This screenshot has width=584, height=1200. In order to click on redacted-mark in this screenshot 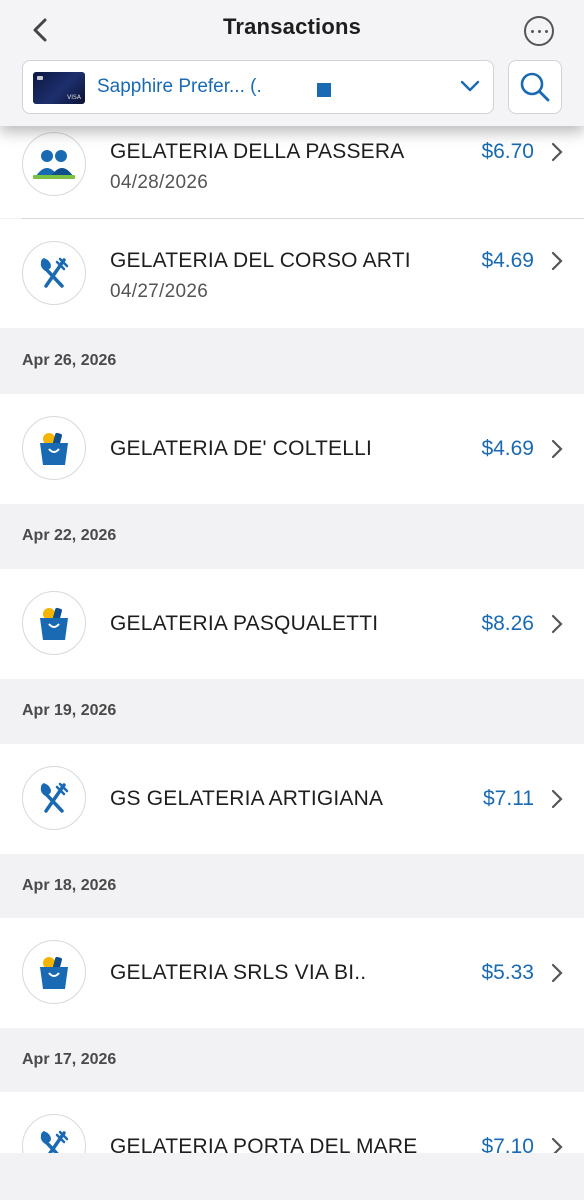, I will do `click(324, 90)`.